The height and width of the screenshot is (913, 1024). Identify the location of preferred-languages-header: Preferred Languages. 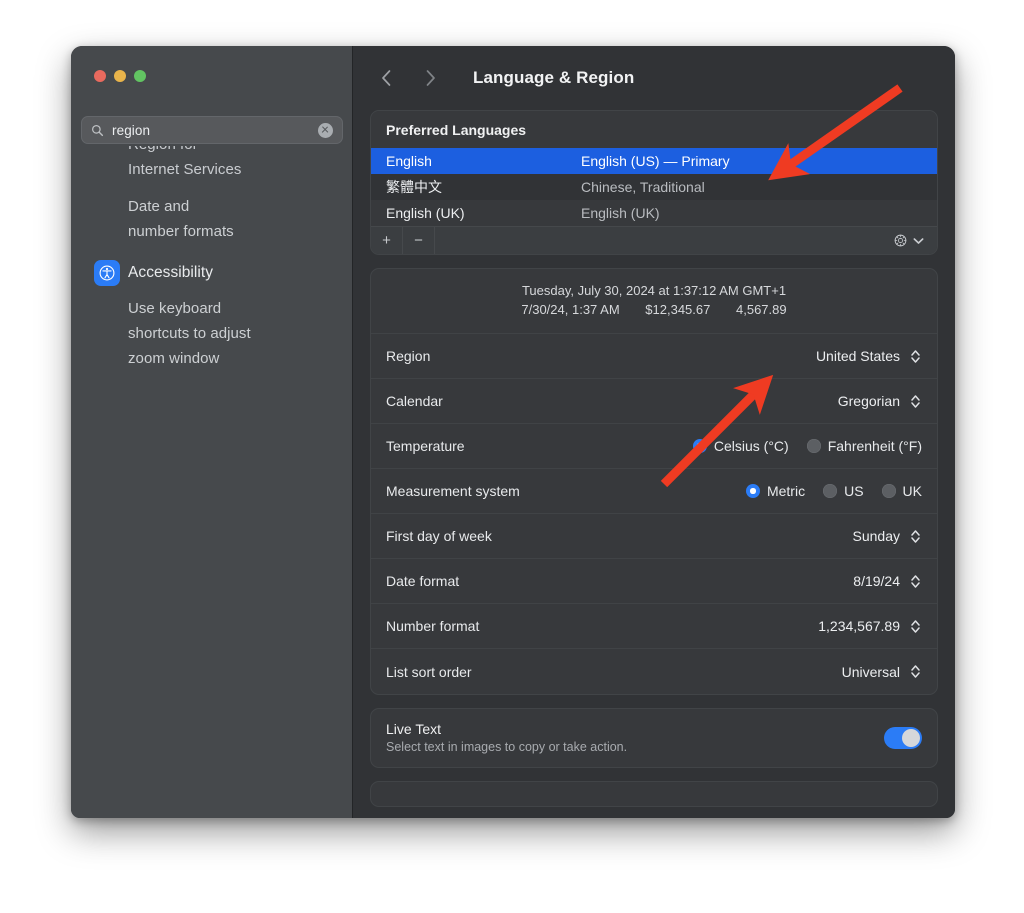
(654, 129).